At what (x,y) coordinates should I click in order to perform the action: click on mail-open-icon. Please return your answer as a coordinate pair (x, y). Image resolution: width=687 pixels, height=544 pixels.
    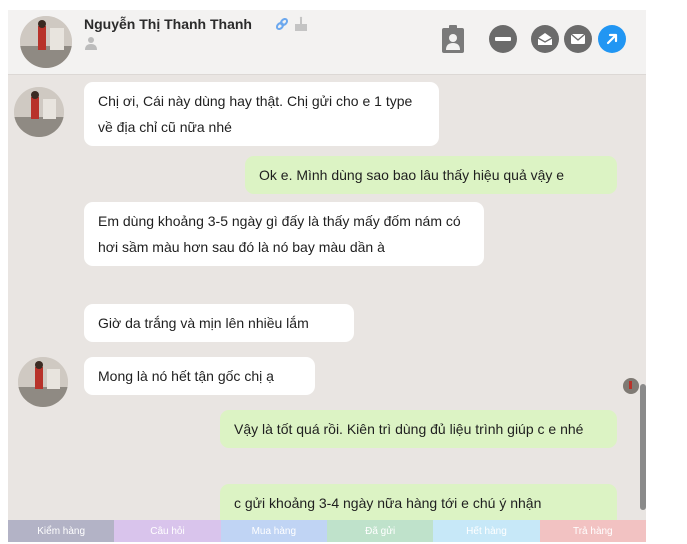
    Looking at the image, I should click on (545, 39).